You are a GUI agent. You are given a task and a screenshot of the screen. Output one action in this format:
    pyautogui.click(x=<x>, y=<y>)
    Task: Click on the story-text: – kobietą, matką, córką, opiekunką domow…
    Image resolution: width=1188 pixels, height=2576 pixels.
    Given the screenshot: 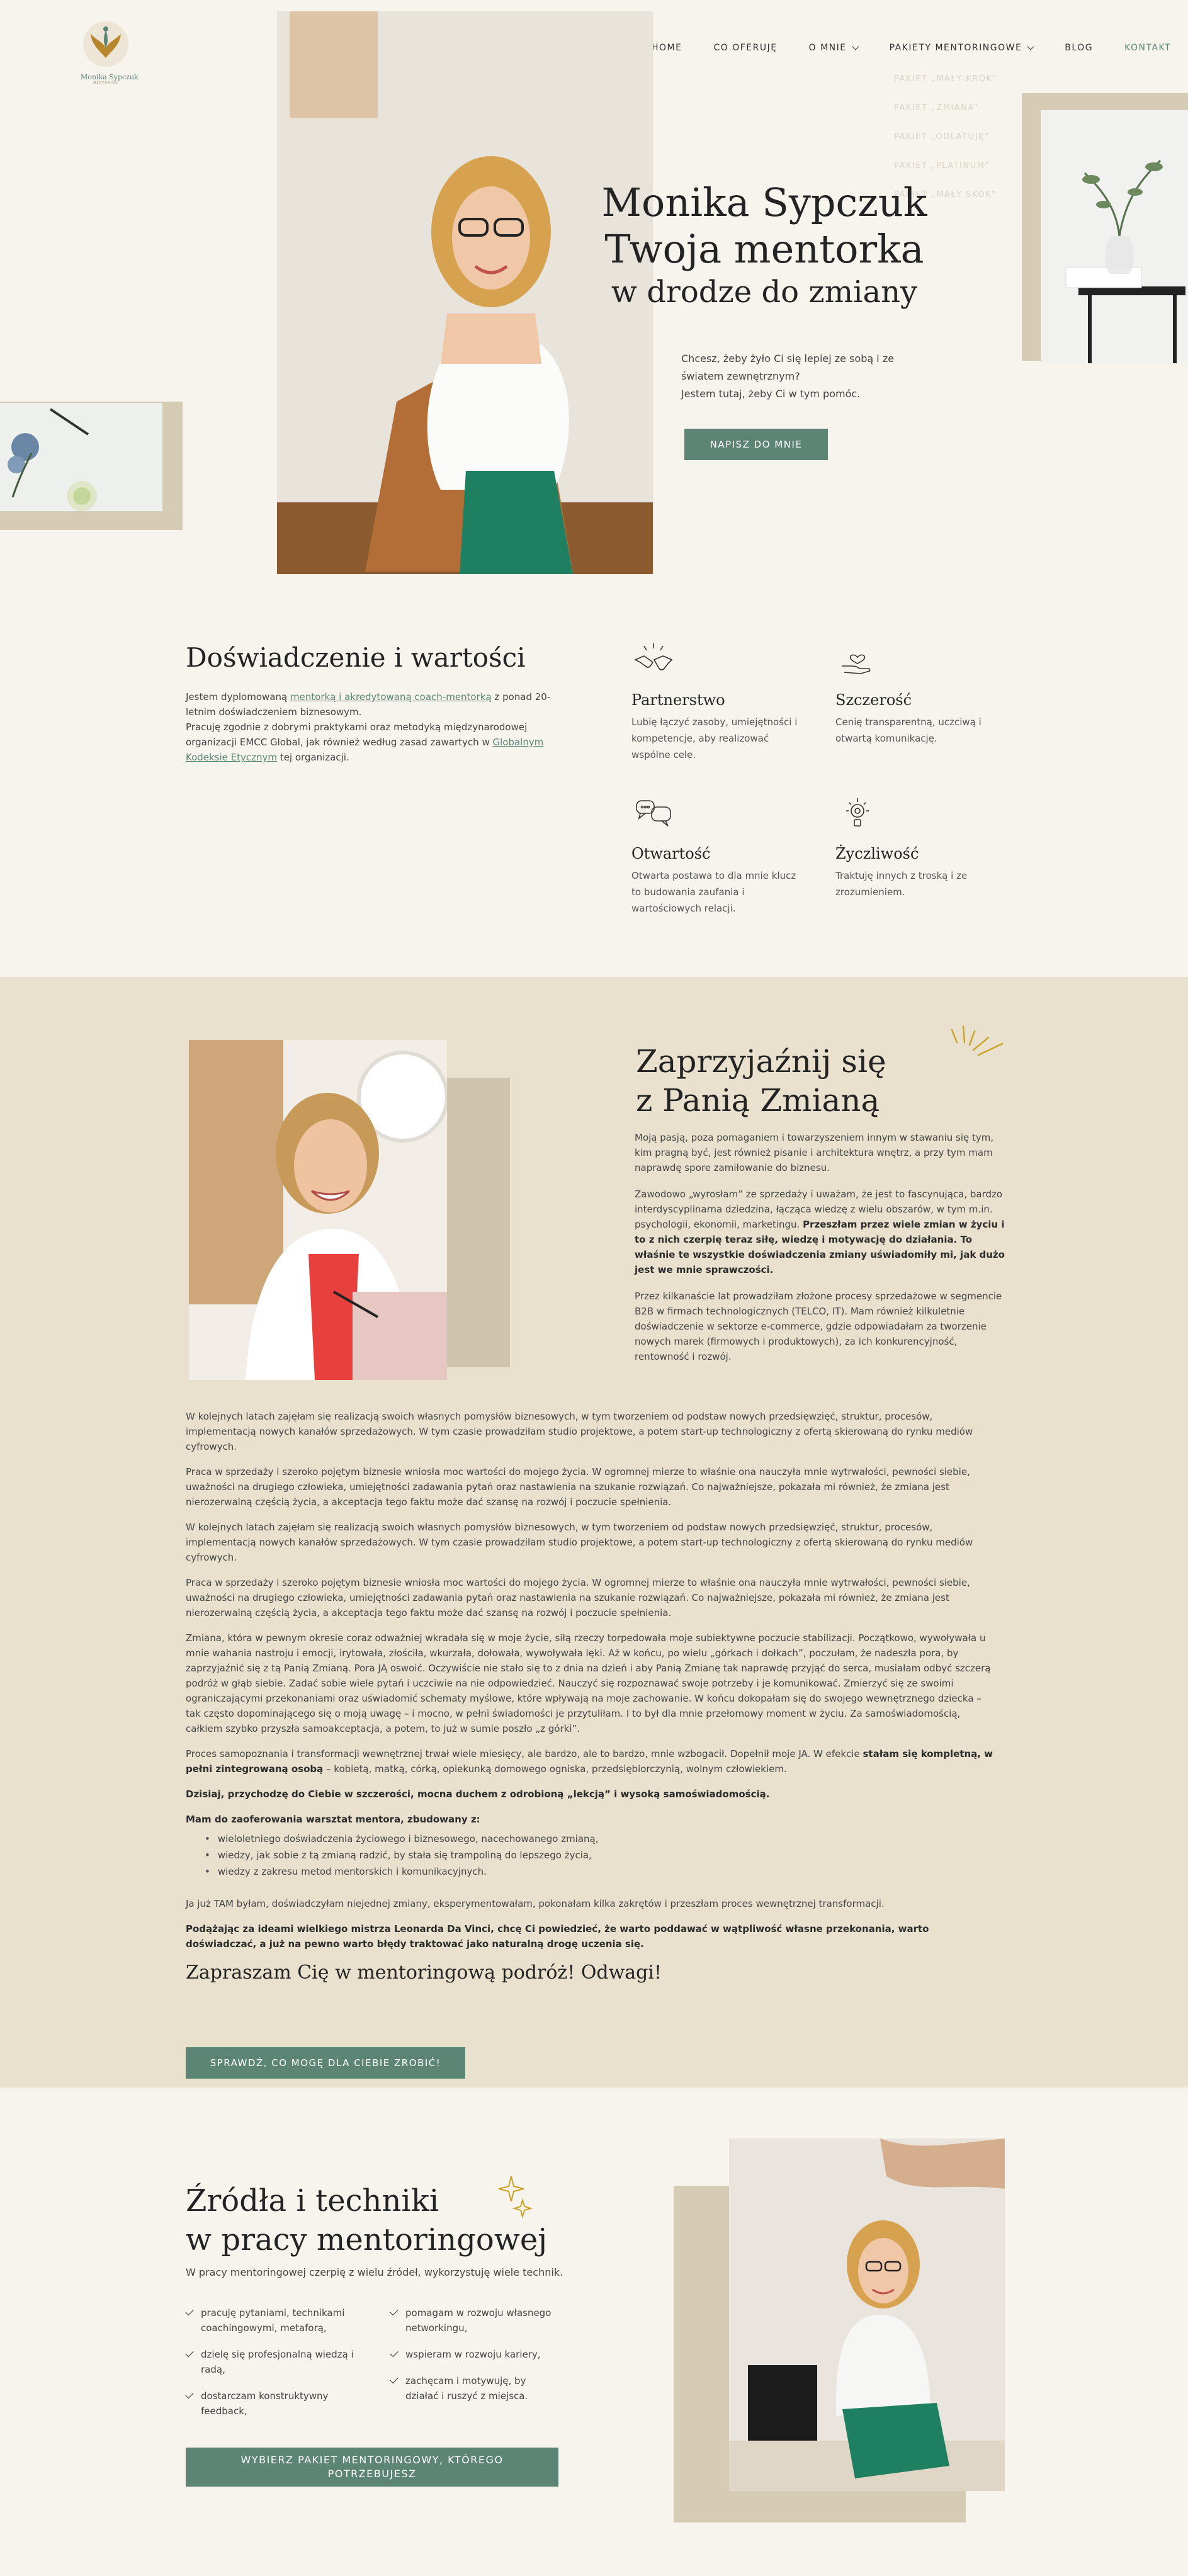 What is the action you would take?
    pyautogui.click(x=555, y=1769)
    